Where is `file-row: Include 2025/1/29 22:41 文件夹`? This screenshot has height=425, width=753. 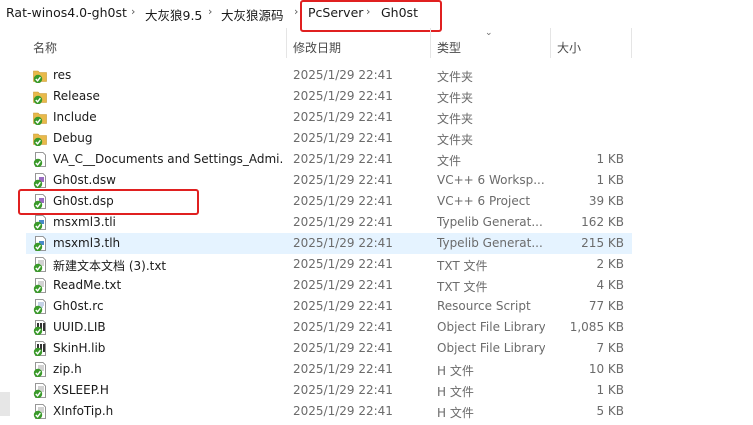 file-row: Include 2025/1/29 22:41 文件夹 is located at coordinates (329, 117).